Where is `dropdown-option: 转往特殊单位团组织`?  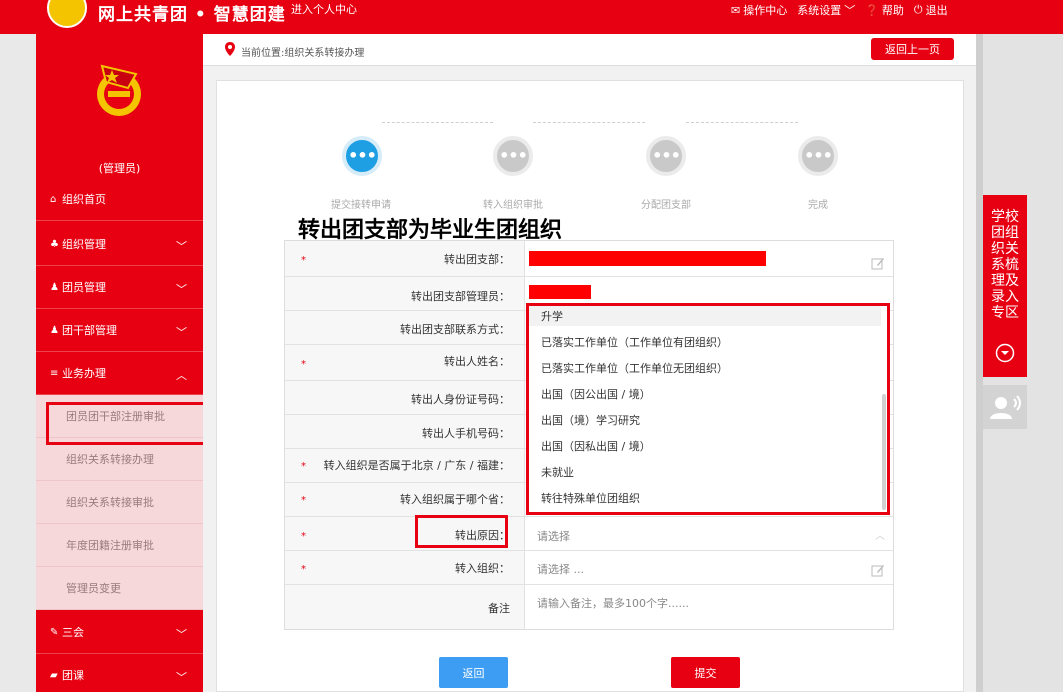 dropdown-option: 转往特殊单位团组织 is located at coordinates (590, 498).